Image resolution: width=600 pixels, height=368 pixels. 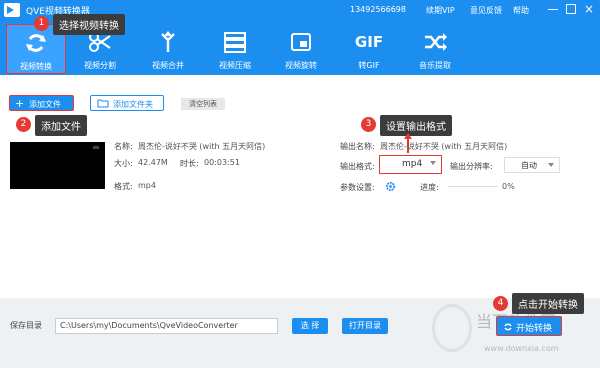 I want to click on step-marker-3: 3, so click(x=368, y=124).